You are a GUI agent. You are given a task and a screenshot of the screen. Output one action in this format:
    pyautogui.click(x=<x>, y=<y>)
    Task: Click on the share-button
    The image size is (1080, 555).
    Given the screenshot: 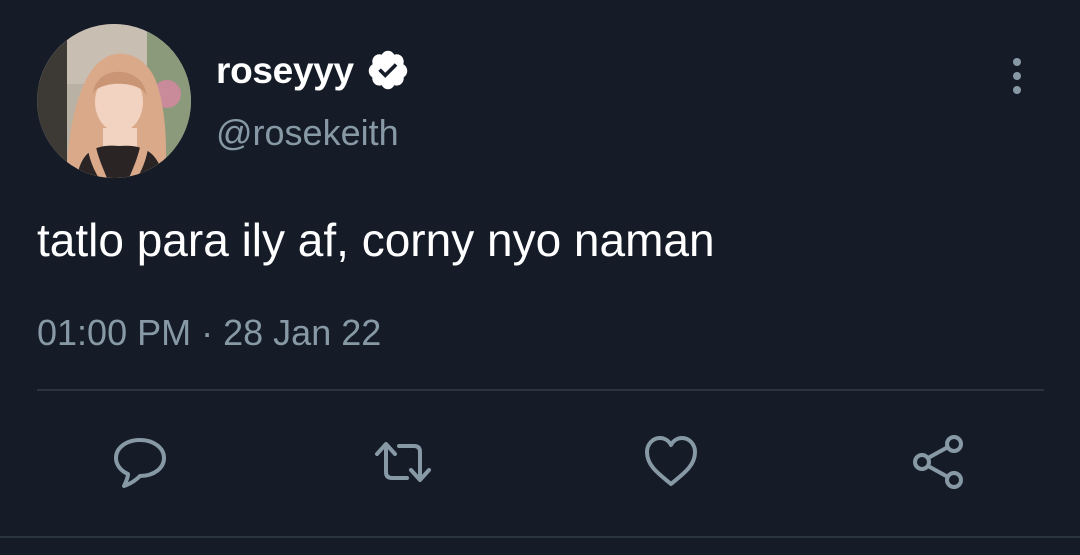 What is the action you would take?
    pyautogui.click(x=940, y=462)
    